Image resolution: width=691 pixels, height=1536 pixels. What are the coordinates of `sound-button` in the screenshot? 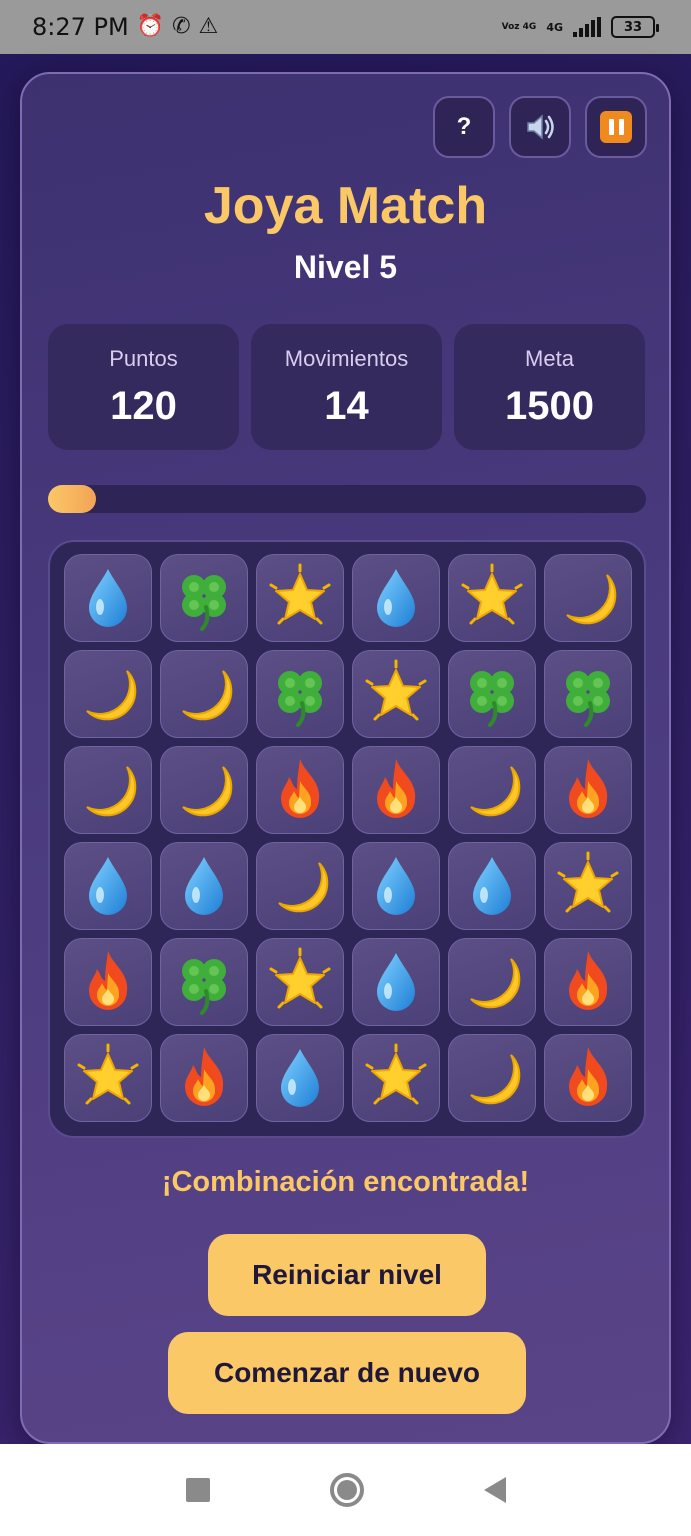 It's located at (540, 127).